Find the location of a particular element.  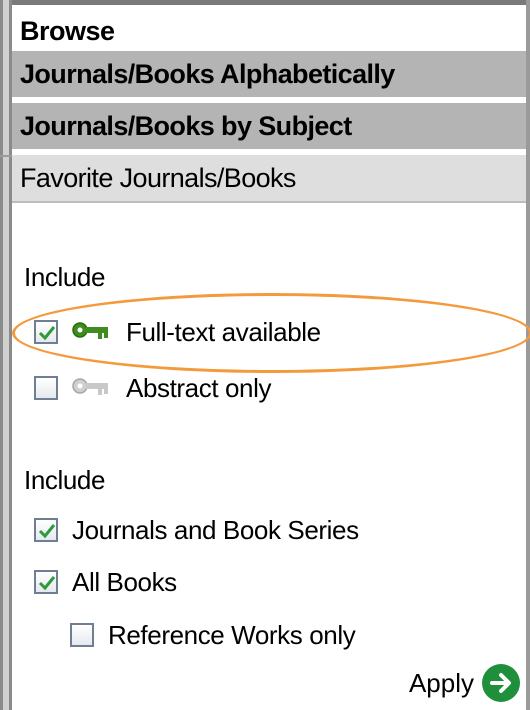

gray-key-icon is located at coordinates (90, 386).